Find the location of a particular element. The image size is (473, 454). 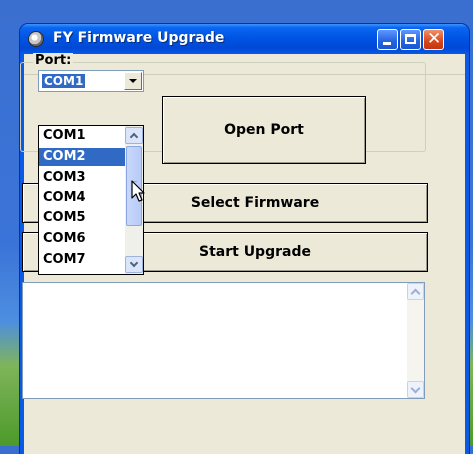

dropdown-option-com3: COM3 is located at coordinates (82, 178).